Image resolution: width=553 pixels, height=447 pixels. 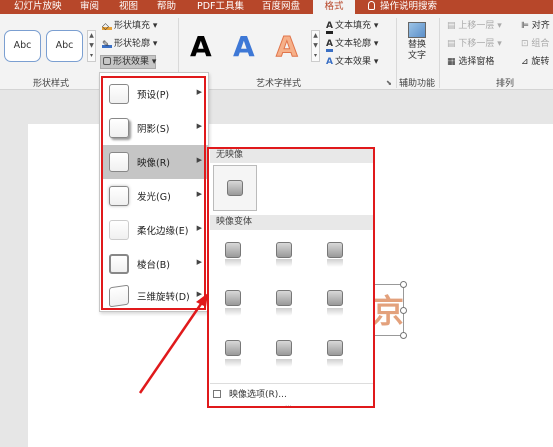 What do you see at coordinates (38, 7) in the screenshot?
I see `tab-slideshow: 幻灯片放映` at bounding box center [38, 7].